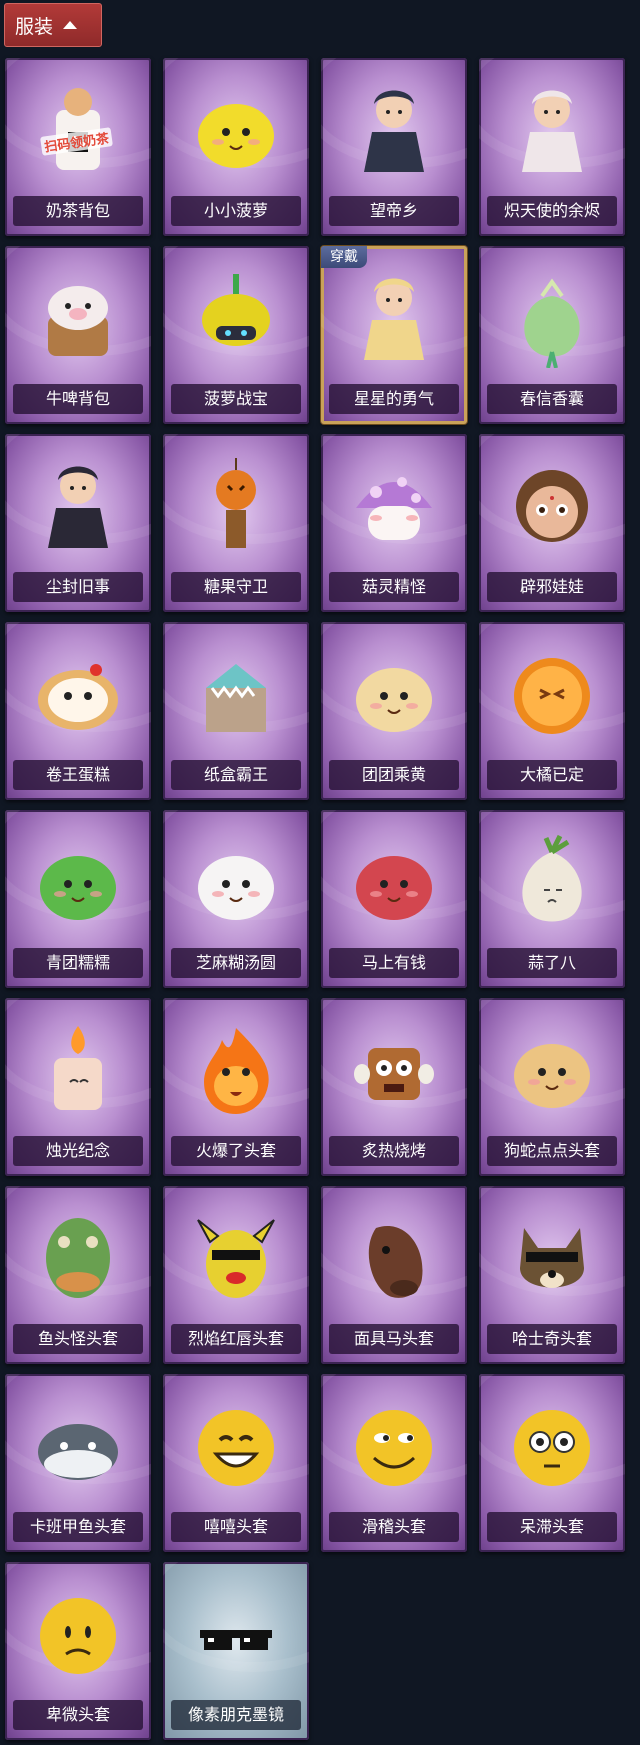  I want to click on item-card: 面具马头套, so click(394, 1275).